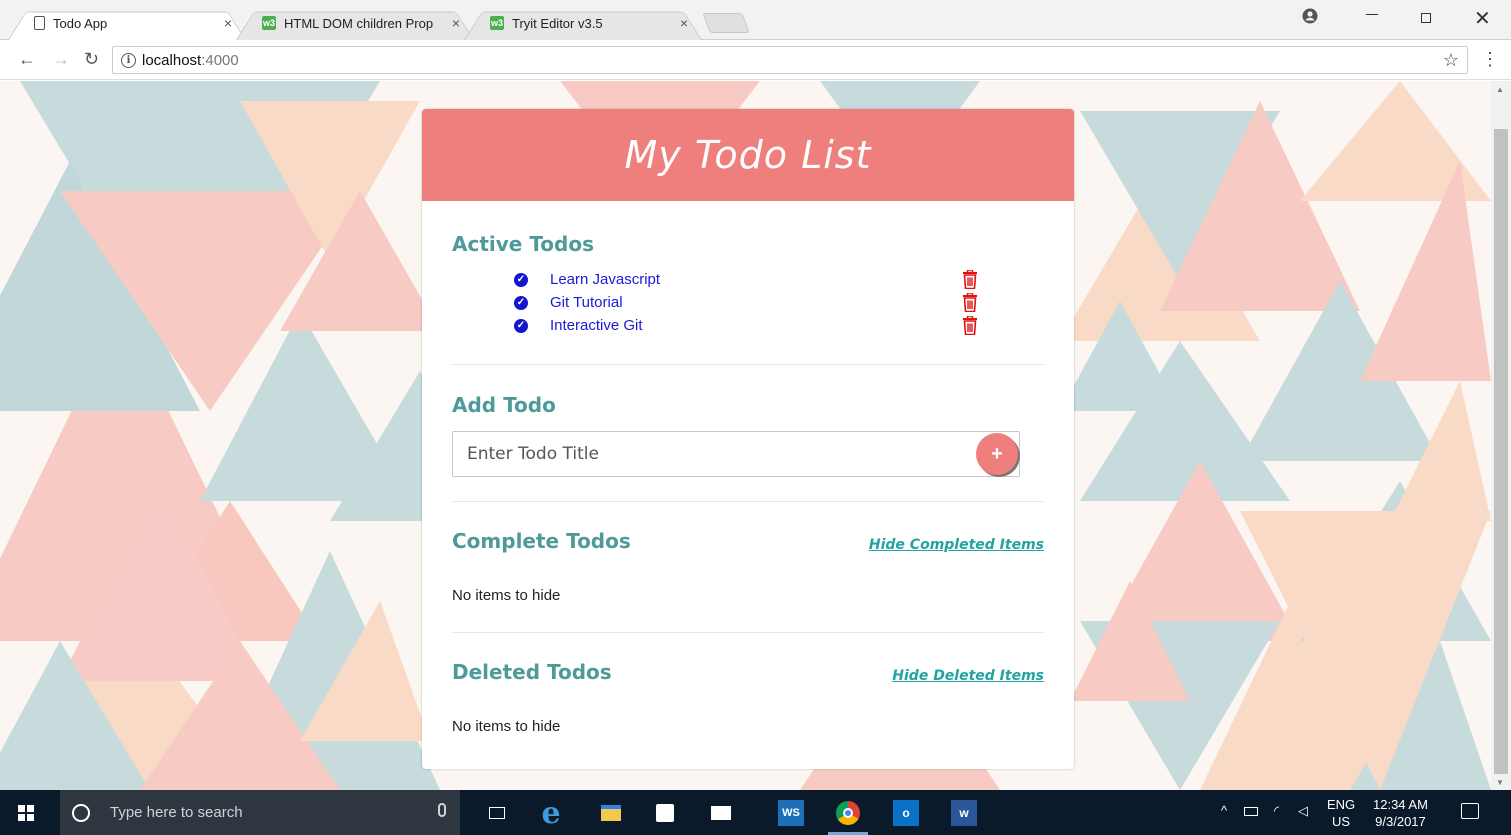  I want to click on app-title: My Todo List, so click(748, 155).